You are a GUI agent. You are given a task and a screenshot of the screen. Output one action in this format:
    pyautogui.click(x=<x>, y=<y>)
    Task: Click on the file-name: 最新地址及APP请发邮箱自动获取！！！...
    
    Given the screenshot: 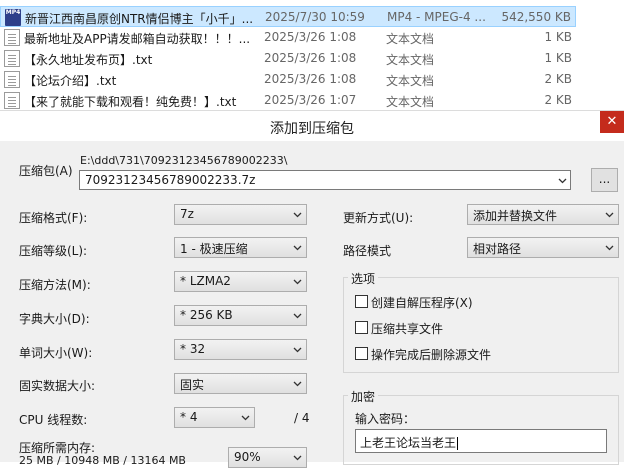 What is the action you would take?
    pyautogui.click(x=137, y=39)
    